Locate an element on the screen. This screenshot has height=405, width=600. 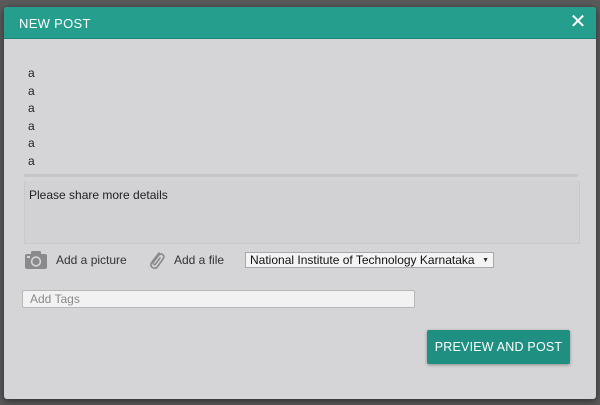
close-button: ✕ is located at coordinates (578, 22).